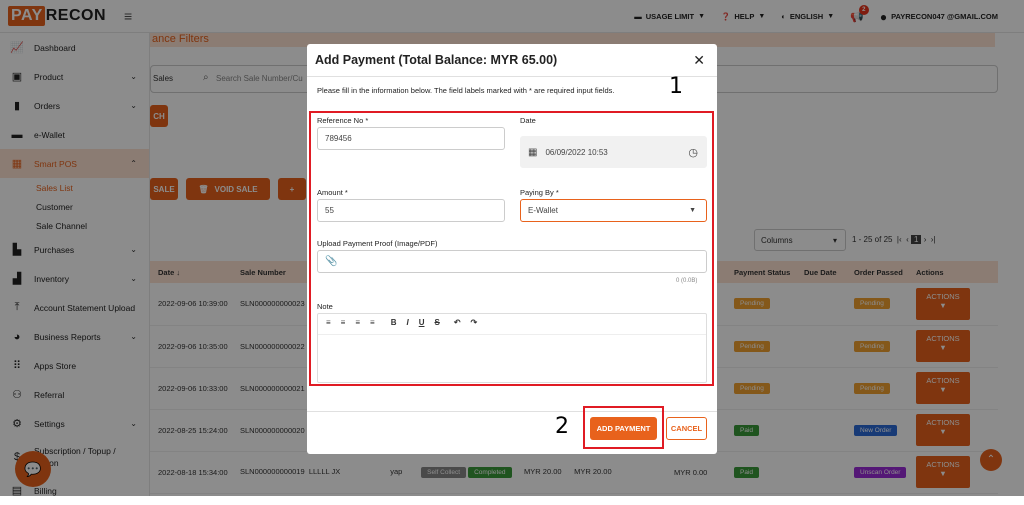  I want to click on reference-label: Reference No *, so click(343, 120).